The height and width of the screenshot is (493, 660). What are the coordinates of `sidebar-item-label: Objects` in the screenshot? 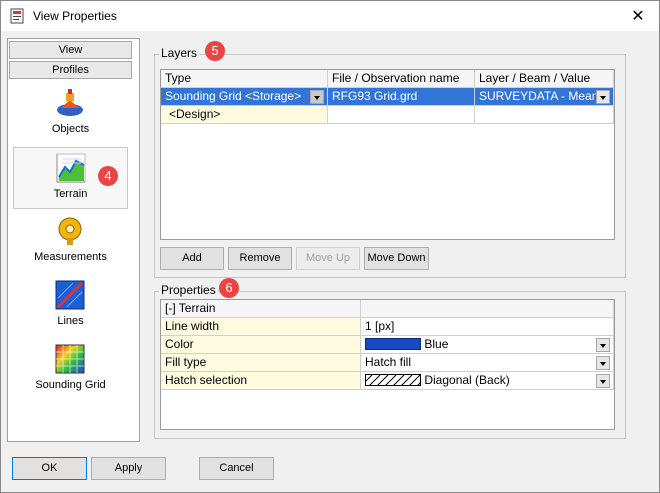 It's located at (70, 129).